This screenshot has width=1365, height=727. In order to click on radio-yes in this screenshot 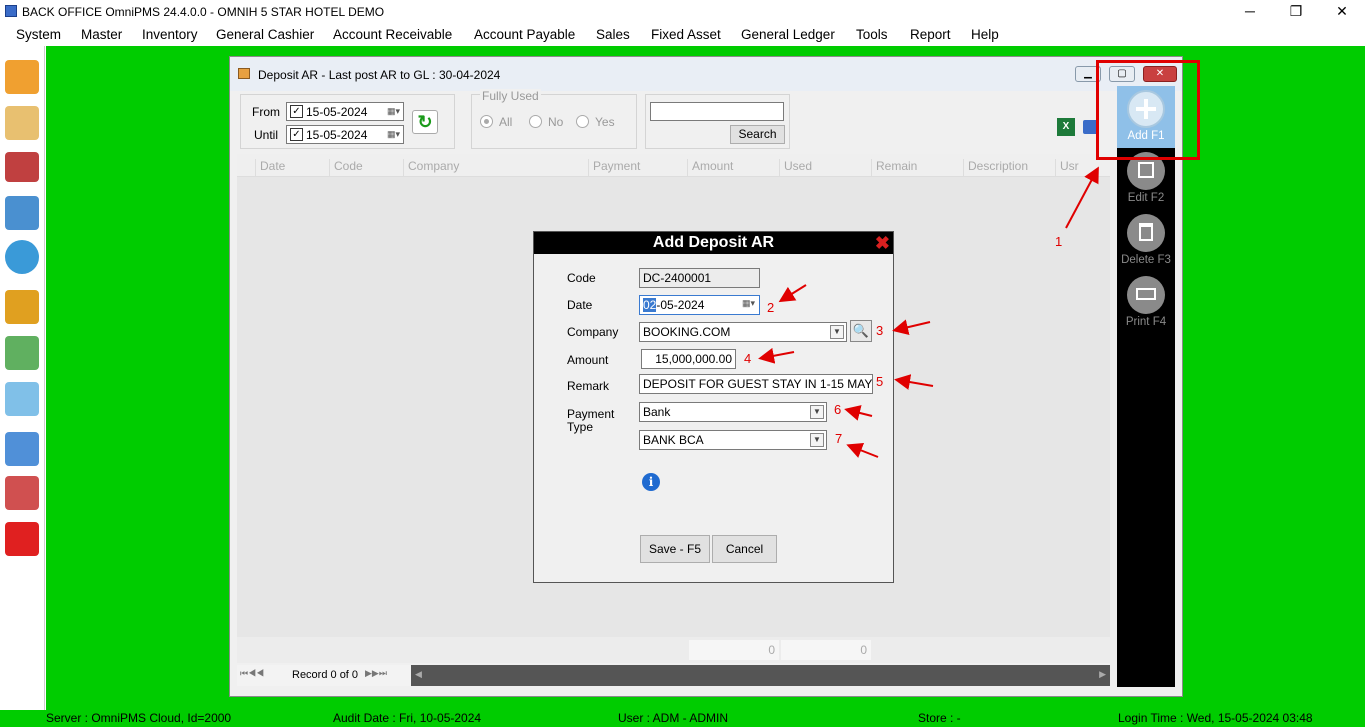, I will do `click(582, 121)`.